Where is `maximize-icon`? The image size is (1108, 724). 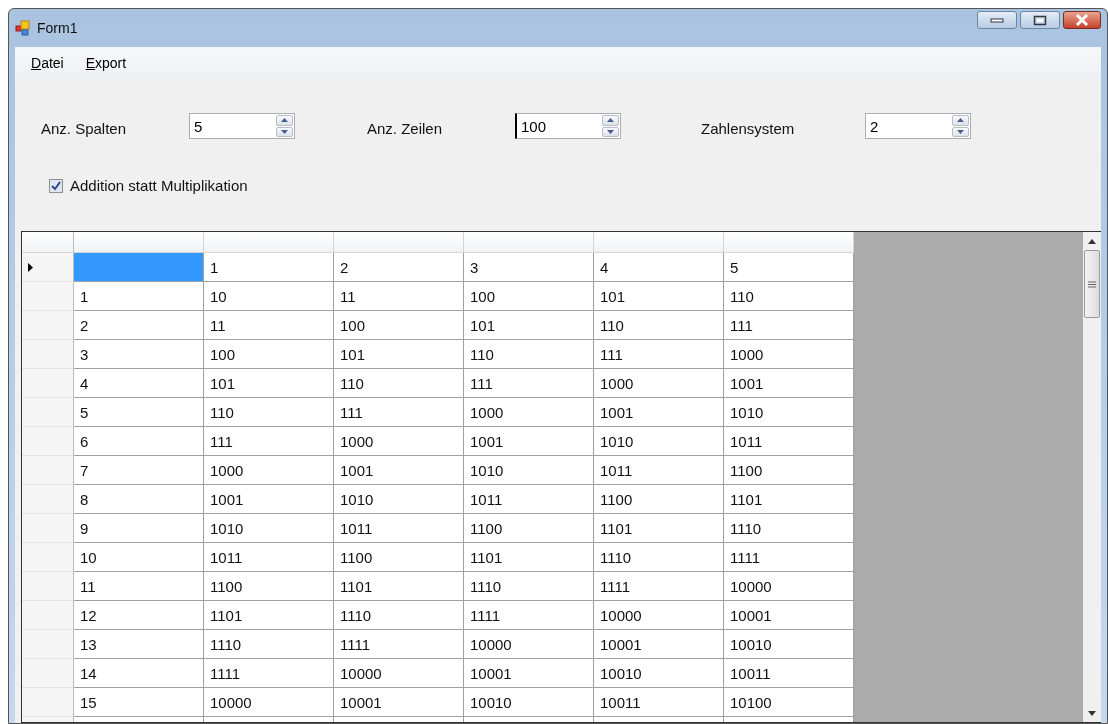 maximize-icon is located at coordinates (1040, 20).